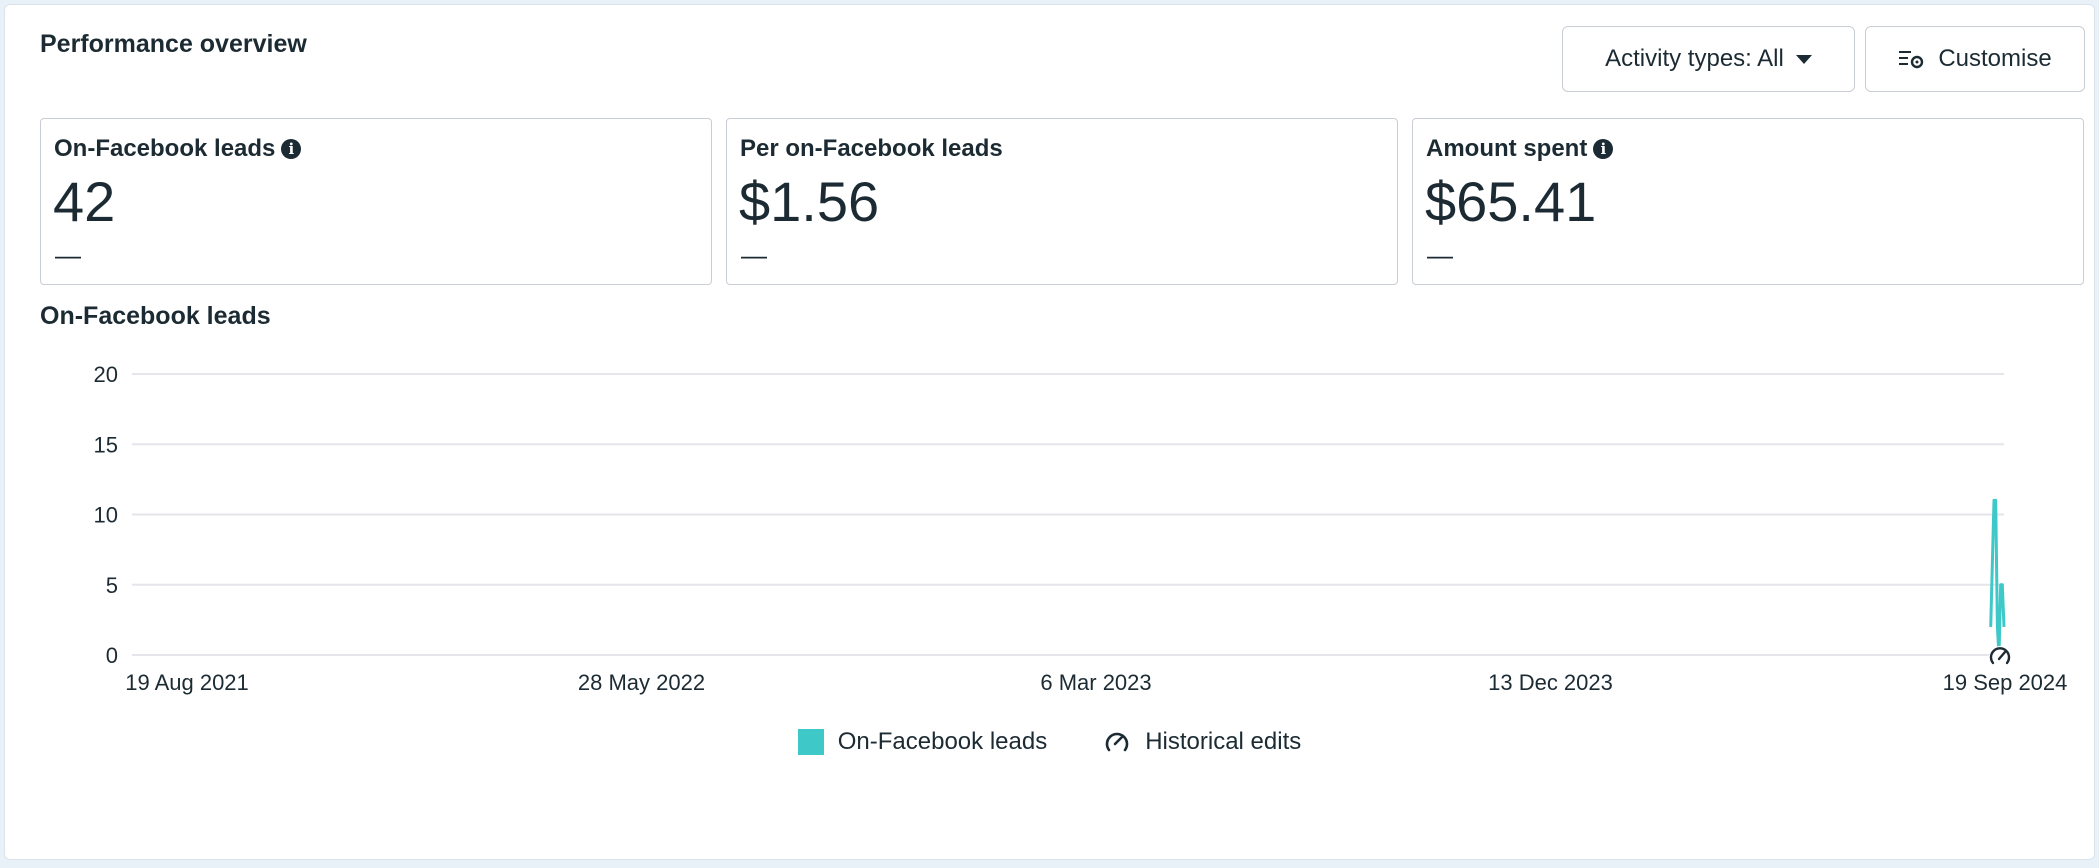 The image size is (2099, 868). I want to click on legend-item-historical-edits: Historical edits, so click(1202, 742).